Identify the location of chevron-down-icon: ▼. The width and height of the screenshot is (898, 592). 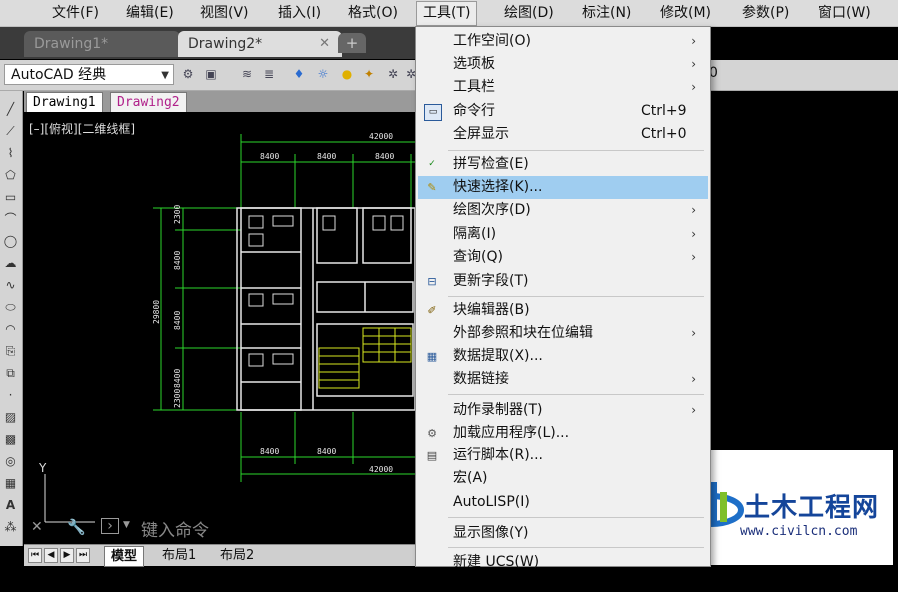
(126, 525).